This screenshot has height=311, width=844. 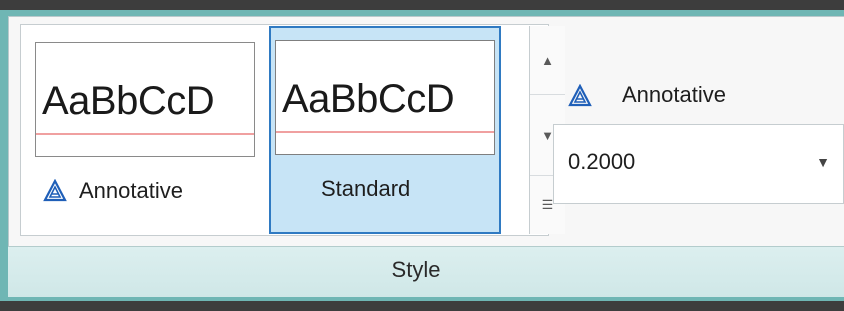 I want to click on current-style-label: Annotative, so click(x=674, y=94).